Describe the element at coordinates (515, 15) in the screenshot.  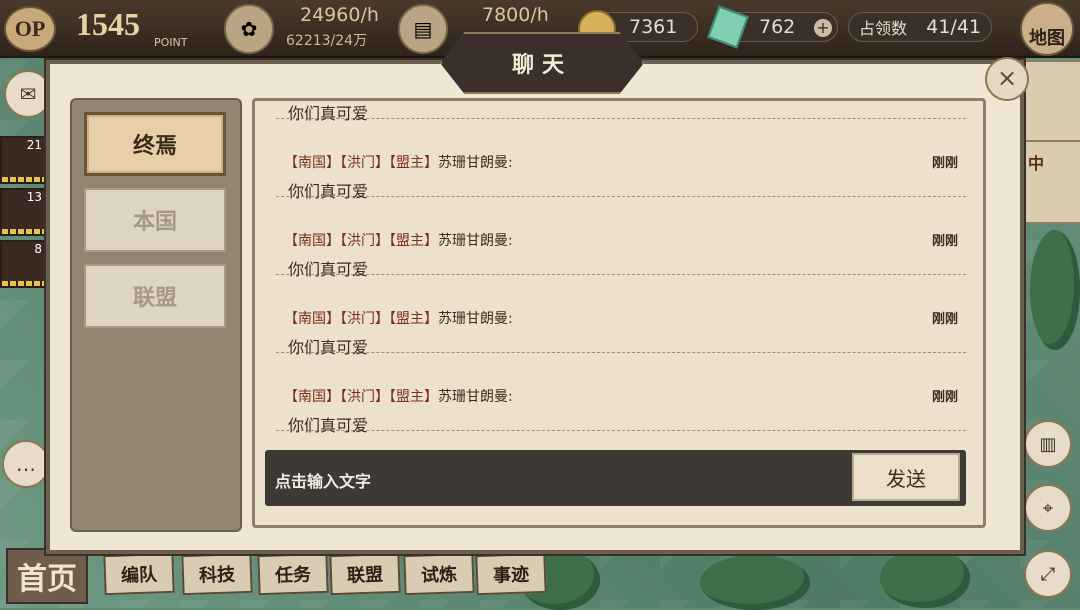
I see `resource2-rate: 7800/h` at that location.